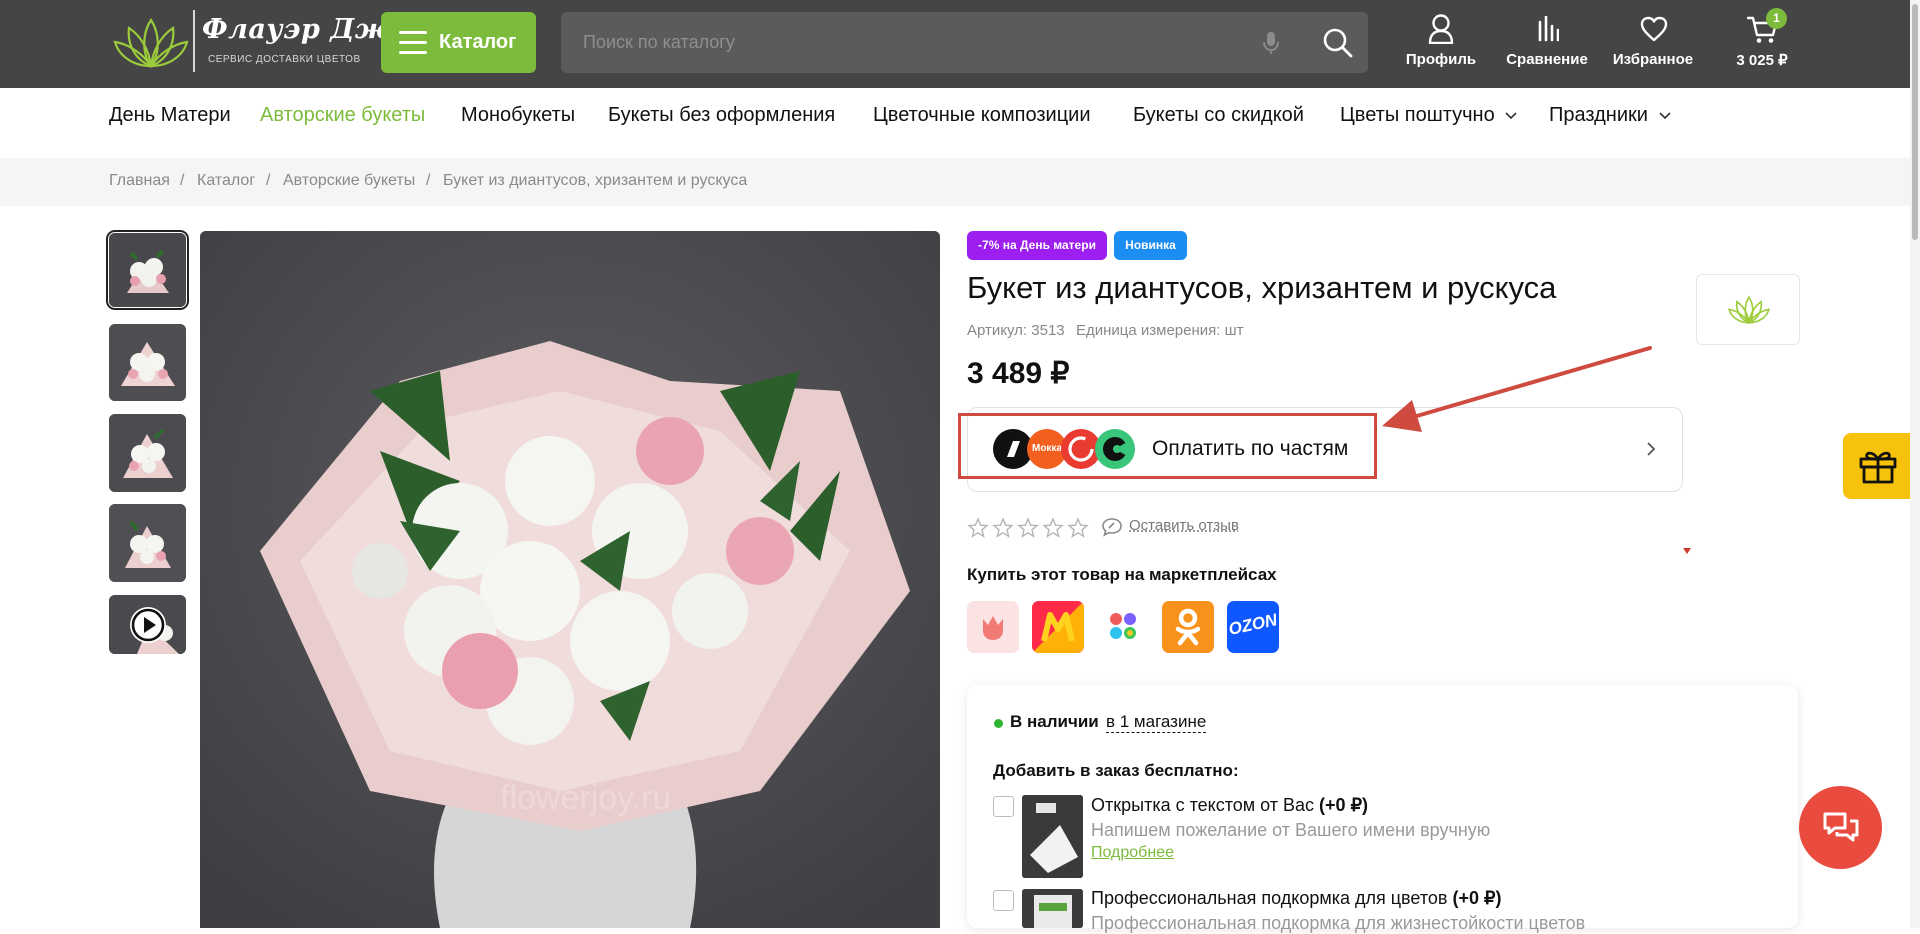 The image size is (1920, 934). What do you see at coordinates (1338, 43) in the screenshot?
I see `search-icon` at bounding box center [1338, 43].